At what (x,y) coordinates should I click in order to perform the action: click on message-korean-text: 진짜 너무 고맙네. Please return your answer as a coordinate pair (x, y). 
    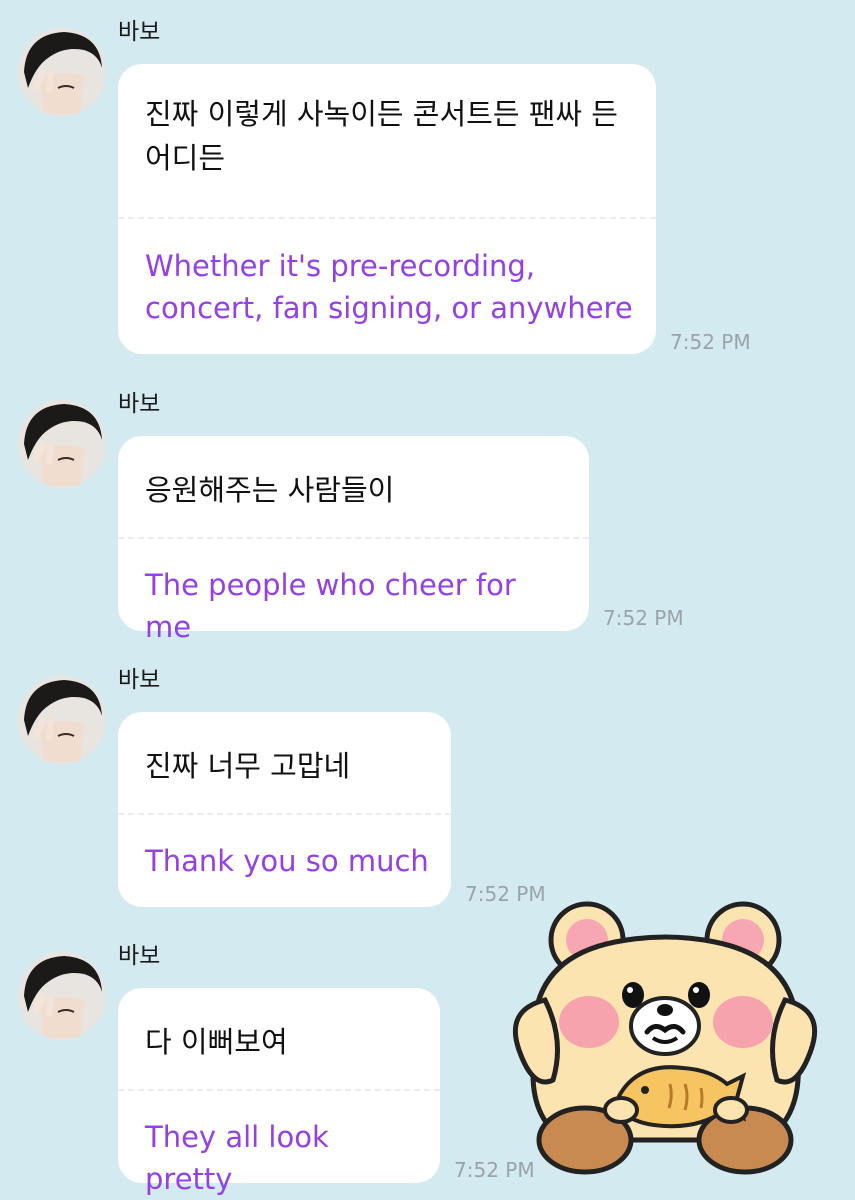
    Looking at the image, I should click on (248, 766).